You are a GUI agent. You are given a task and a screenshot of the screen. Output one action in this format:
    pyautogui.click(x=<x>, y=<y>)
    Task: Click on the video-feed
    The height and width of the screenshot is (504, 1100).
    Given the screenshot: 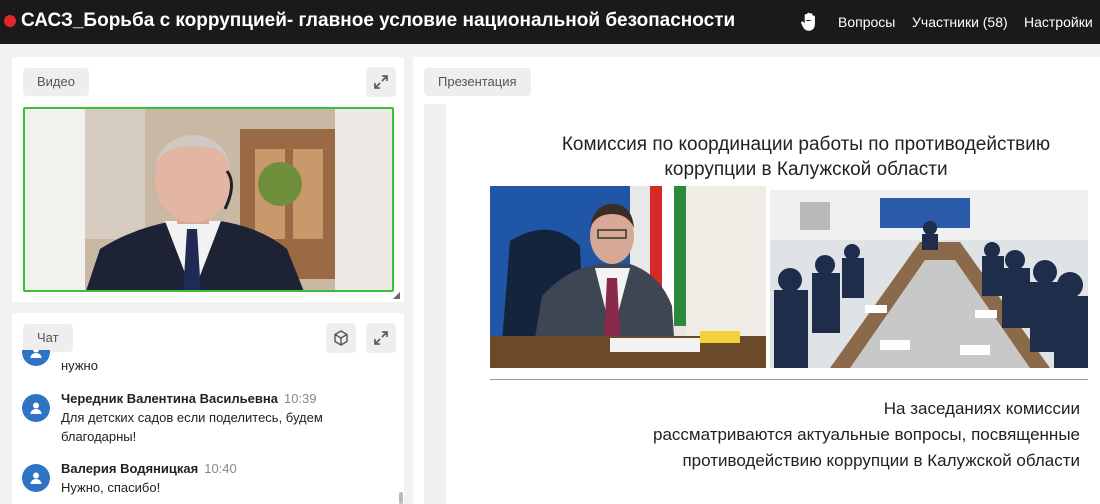 What is the action you would take?
    pyautogui.click(x=208, y=199)
    